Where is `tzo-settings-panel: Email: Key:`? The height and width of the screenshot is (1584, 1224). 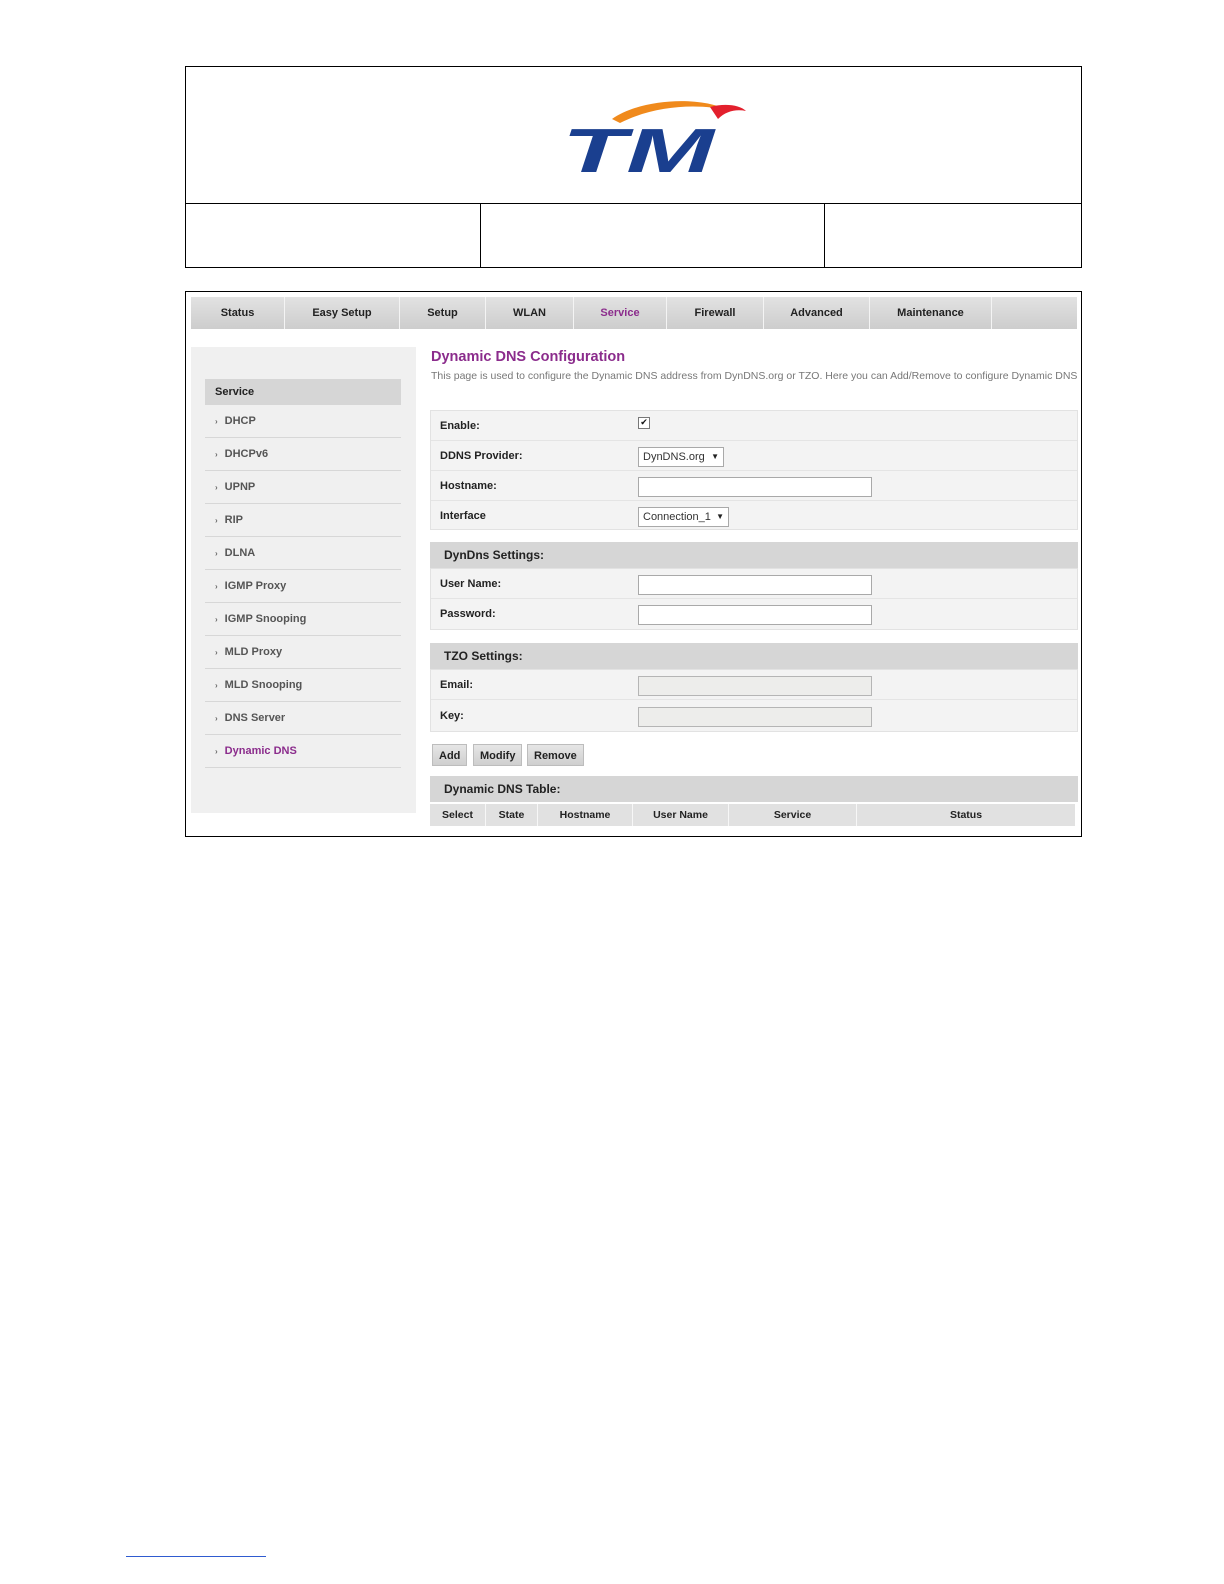
tzo-settings-panel: Email: Key: is located at coordinates (754, 700).